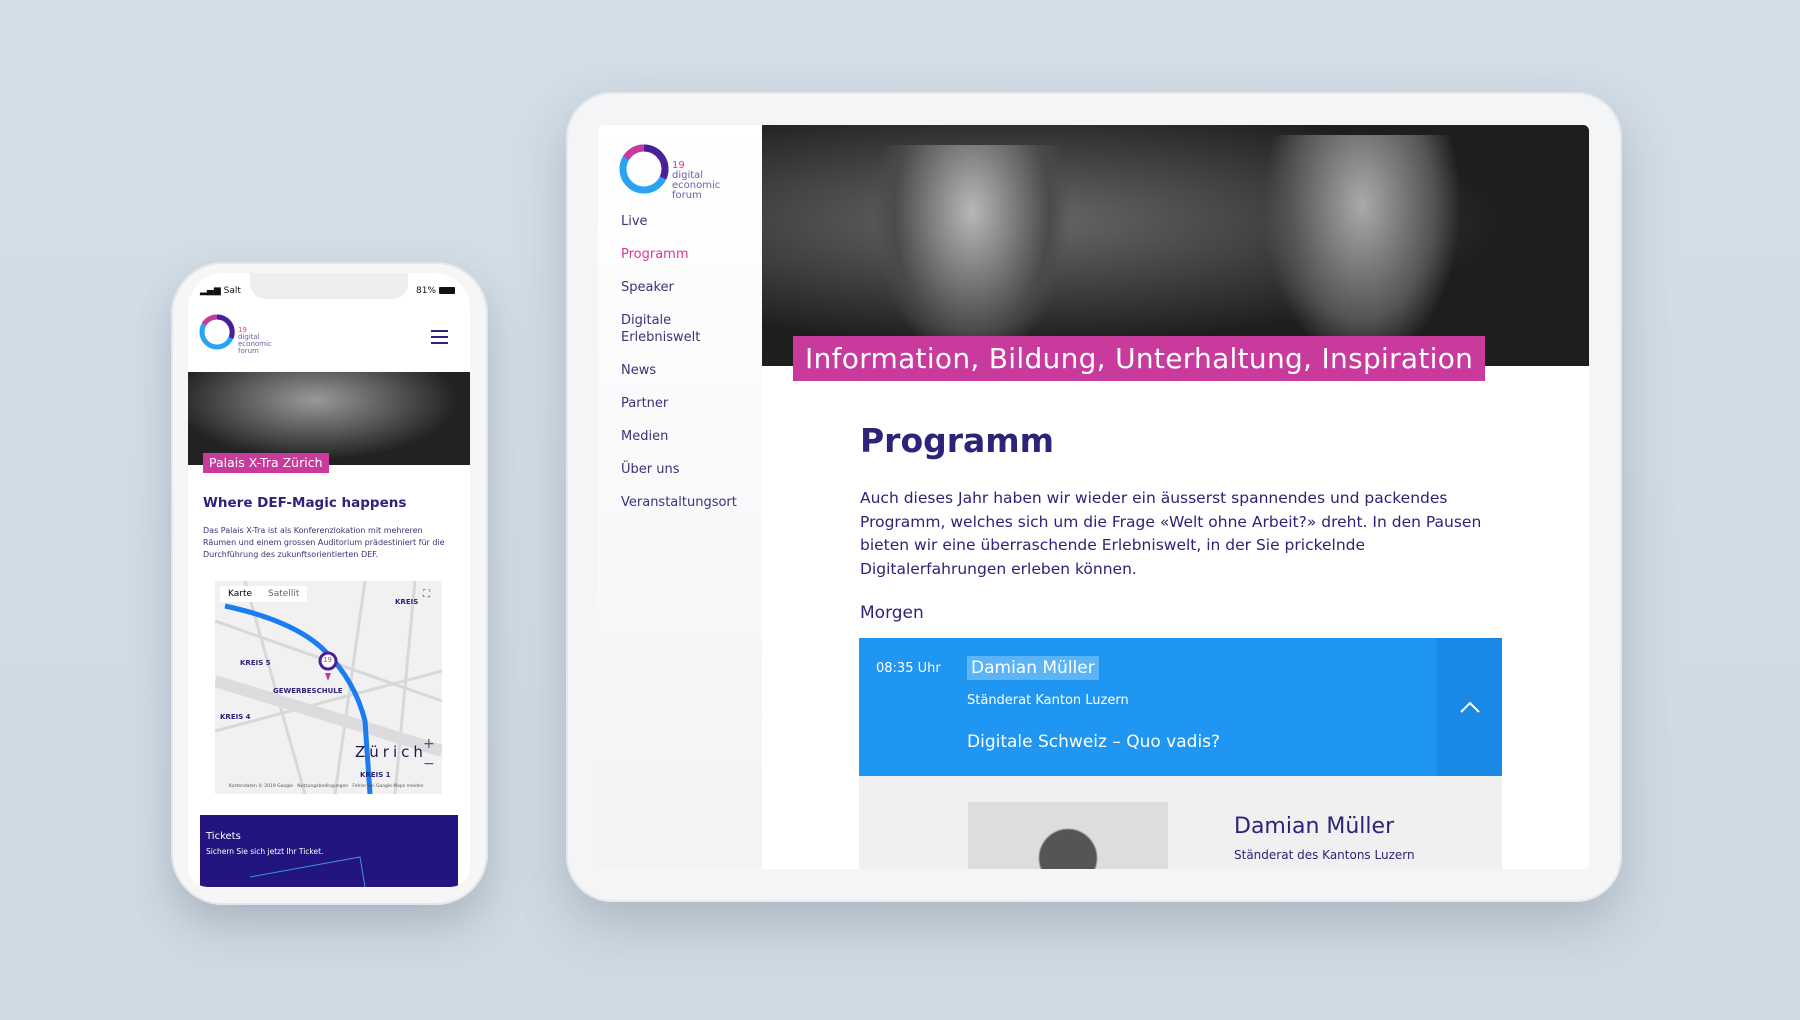 The height and width of the screenshot is (1020, 1800). Describe the element at coordinates (232, 291) in the screenshot. I see `carrier-label: Salt` at that location.